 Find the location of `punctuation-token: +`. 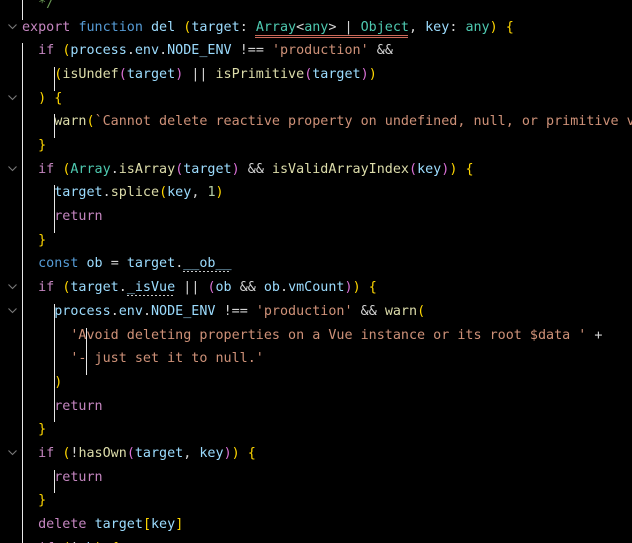

punctuation-token: + is located at coordinates (598, 335).